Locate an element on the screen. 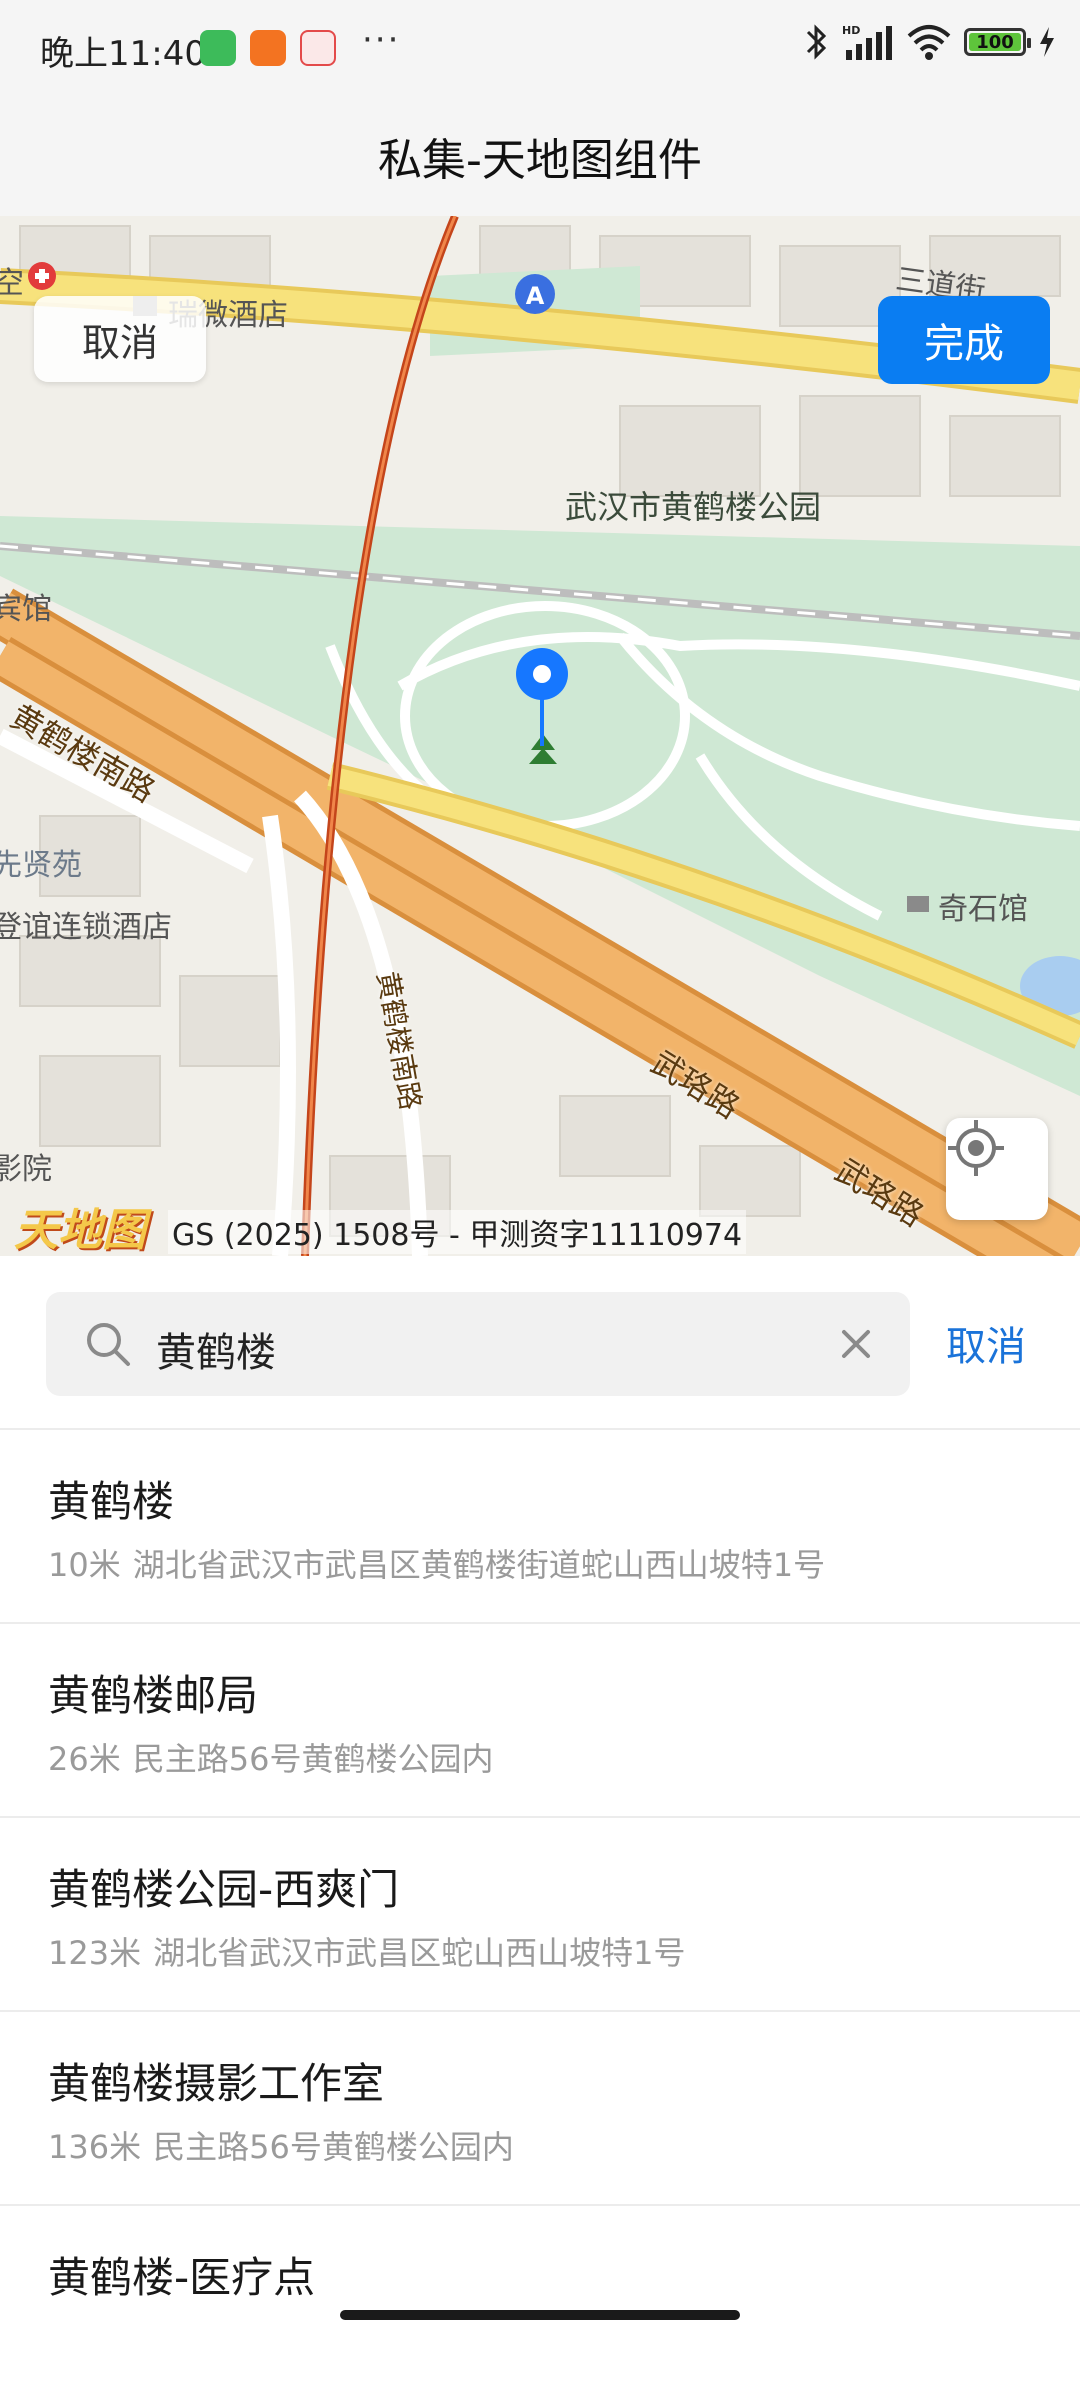 The image size is (1080, 2400). result-name: 黄鹤楼公园-西爽门 is located at coordinates (224, 1889).